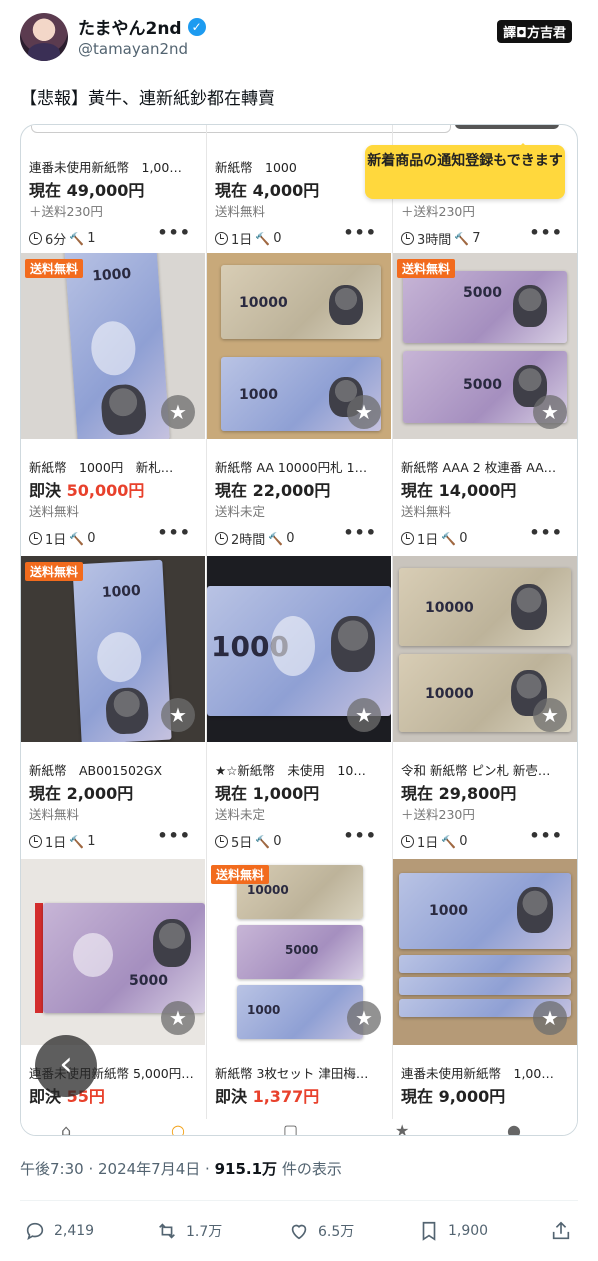 The image size is (598, 1261). Describe the element at coordinates (133, 49) in the screenshot. I see `author-handle: @tamayan2nd` at that location.